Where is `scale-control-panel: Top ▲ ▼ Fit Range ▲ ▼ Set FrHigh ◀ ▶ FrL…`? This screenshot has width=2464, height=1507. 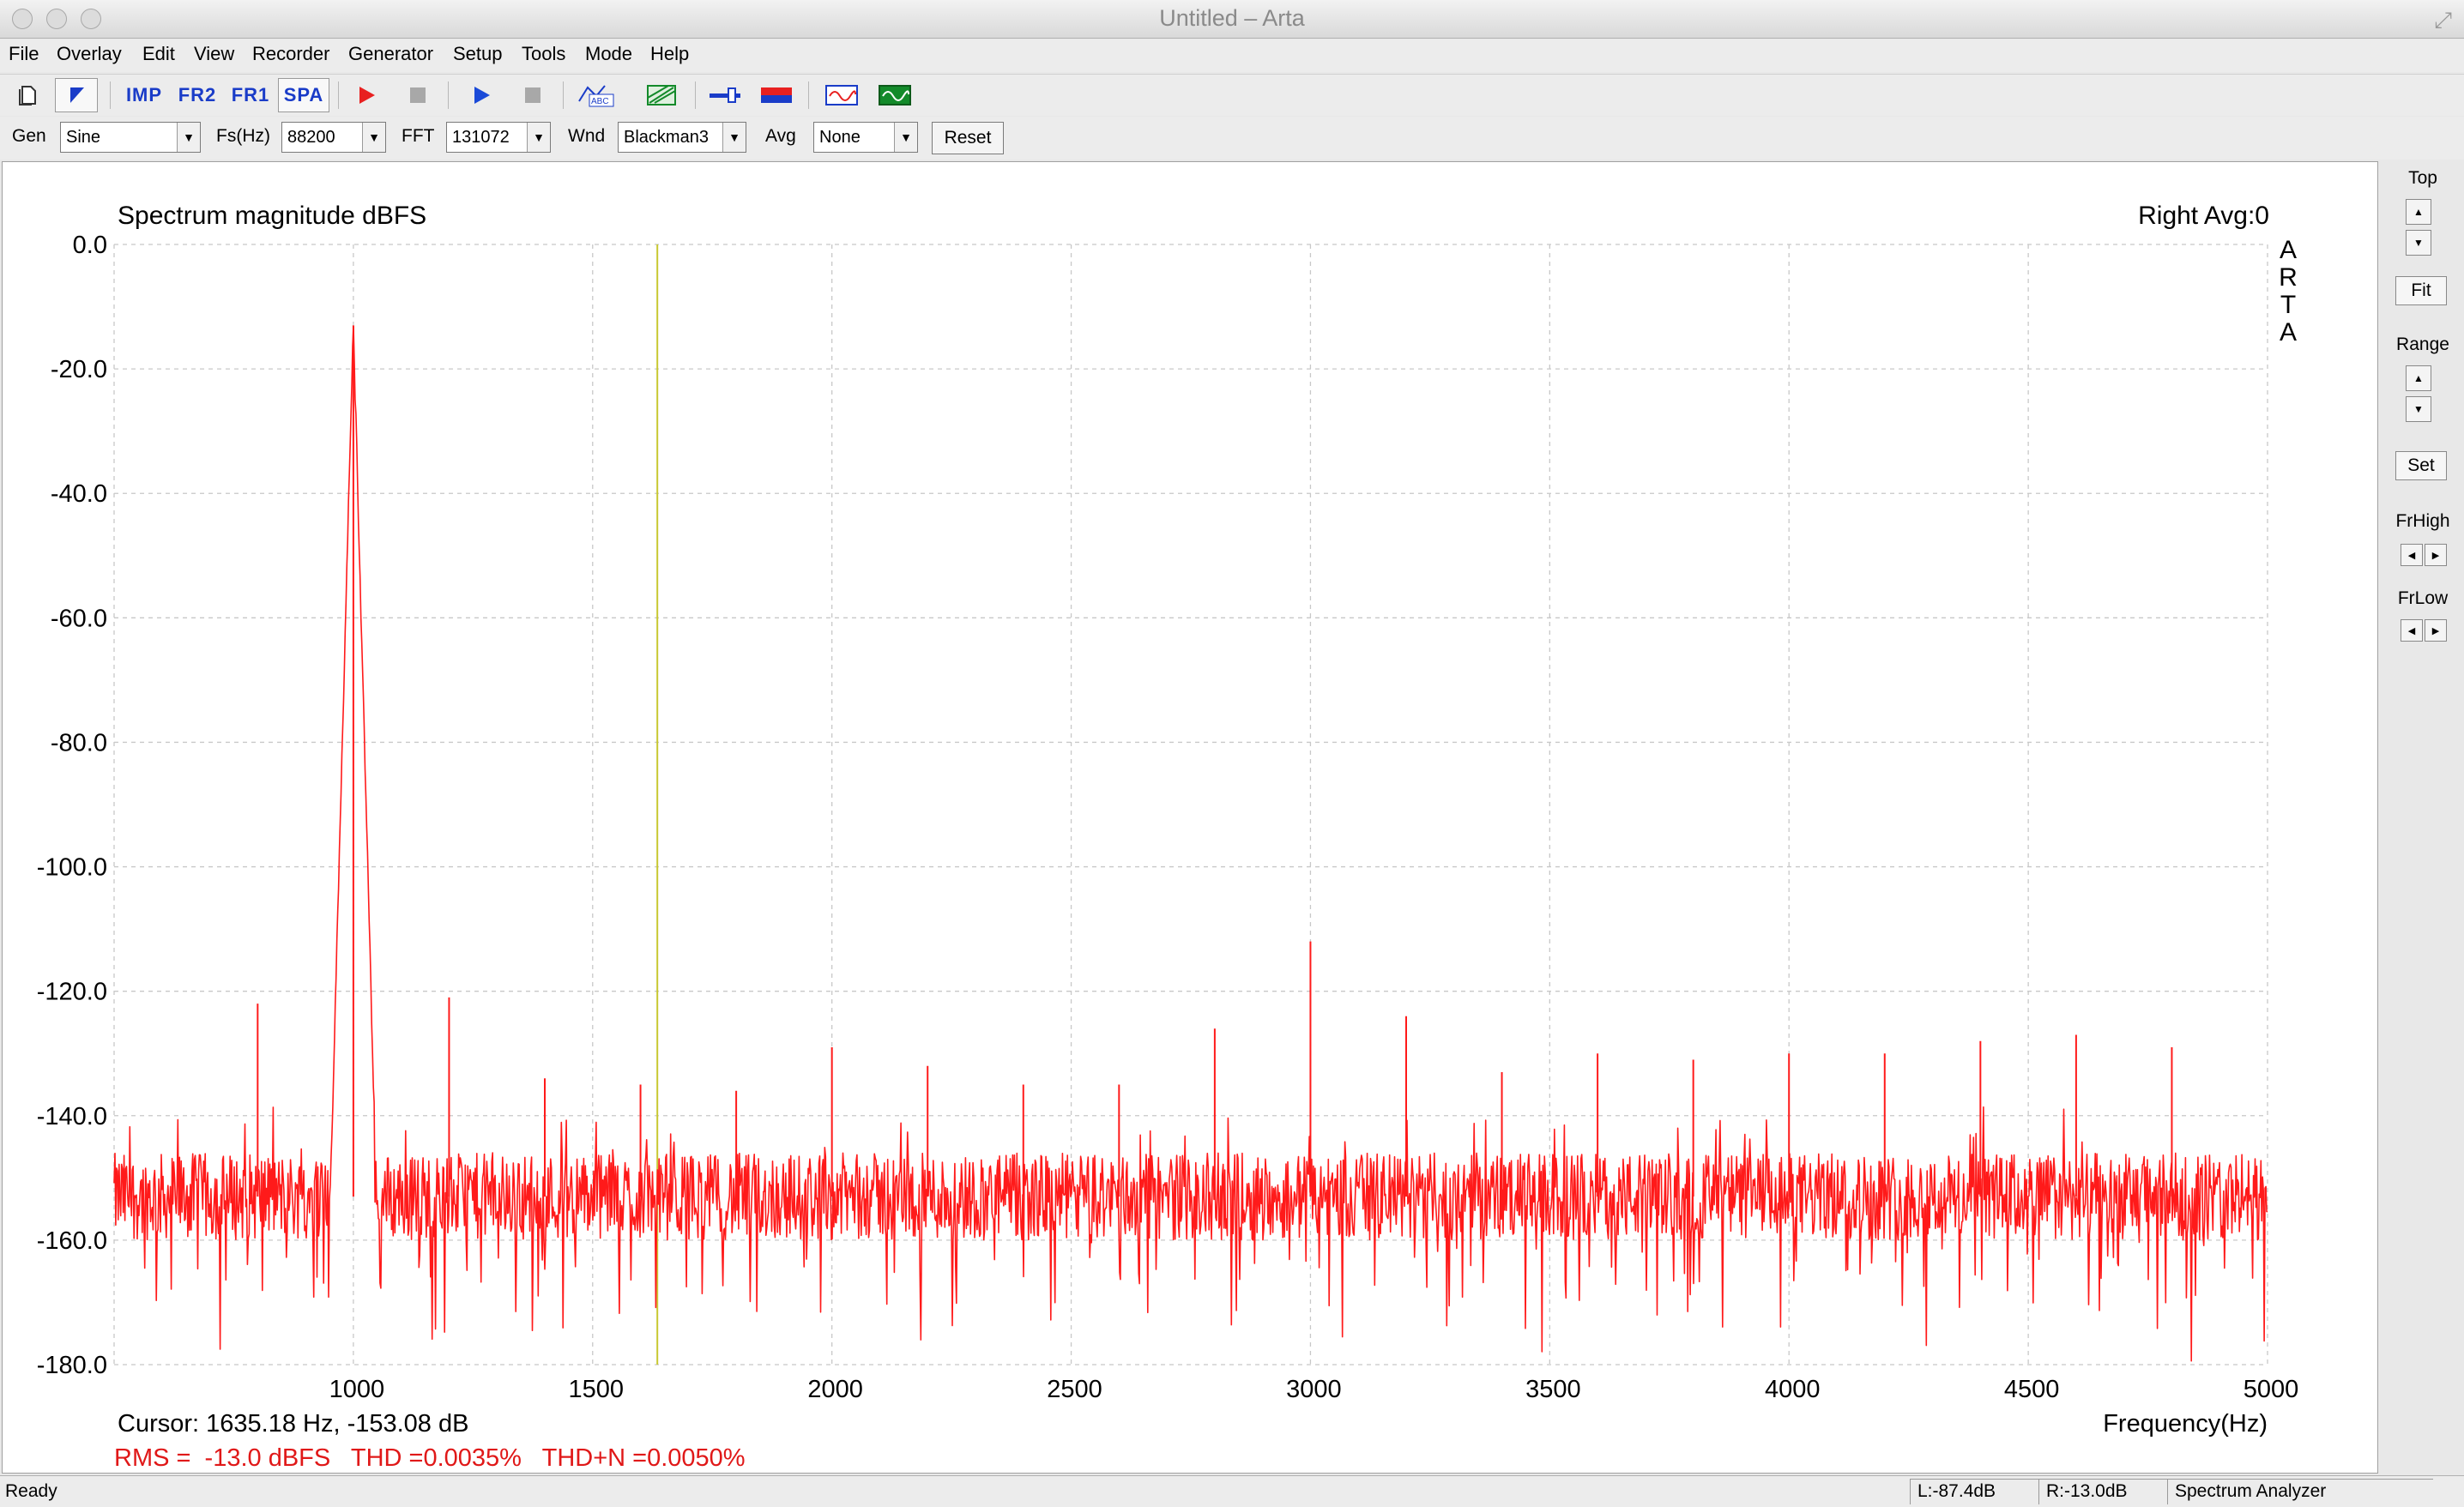
scale-control-panel: Top ▲ ▼ Fit Range ▲ ▼ Set FrHigh ◀ ▶ FrL… is located at coordinates (2423, 817).